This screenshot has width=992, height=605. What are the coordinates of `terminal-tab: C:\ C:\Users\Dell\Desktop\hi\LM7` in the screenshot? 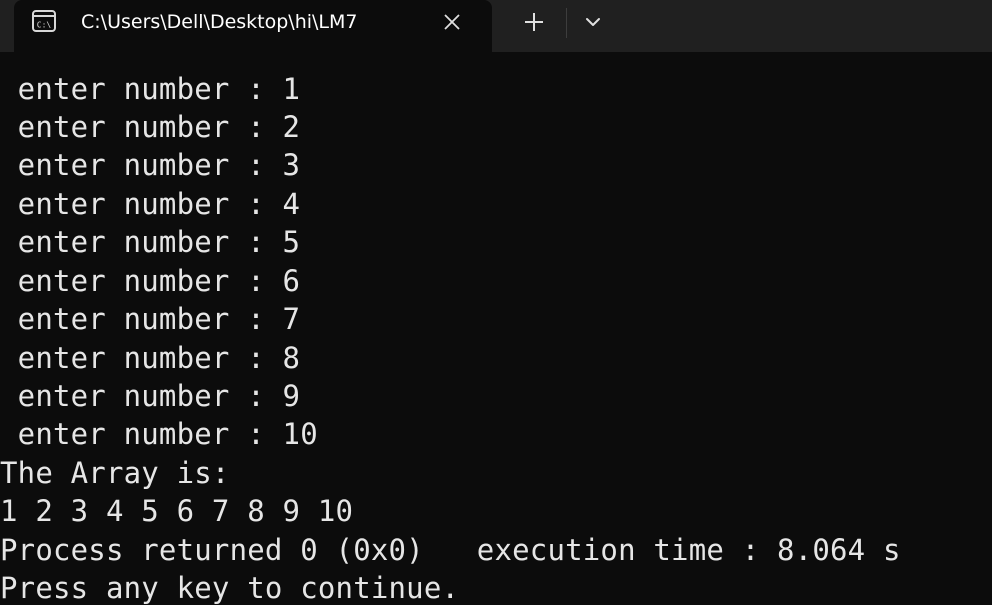 It's located at (253, 26).